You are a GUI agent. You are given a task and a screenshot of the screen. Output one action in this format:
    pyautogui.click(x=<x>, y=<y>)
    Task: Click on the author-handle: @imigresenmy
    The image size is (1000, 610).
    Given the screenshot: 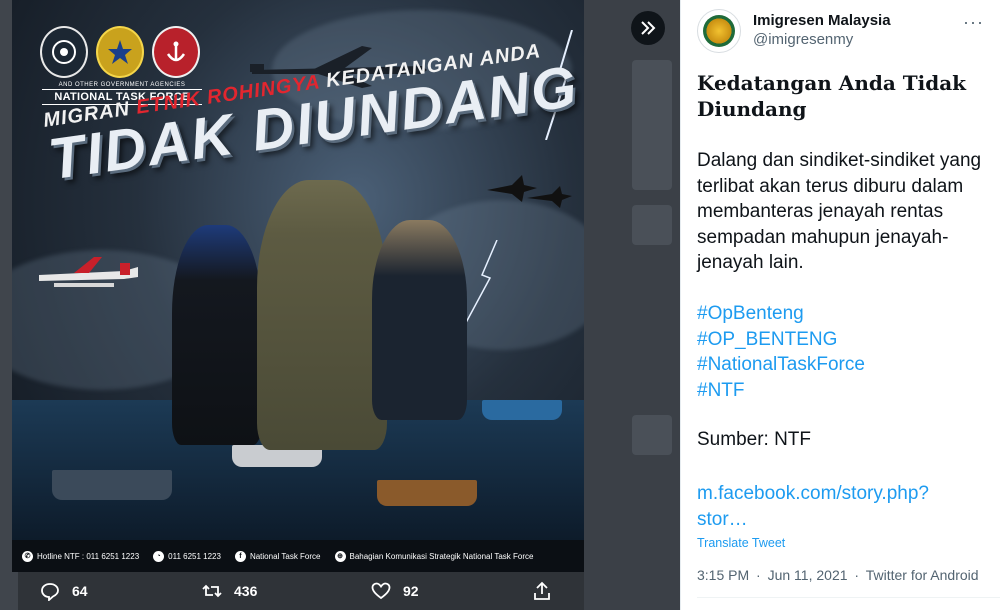 What is the action you would take?
    pyautogui.click(x=822, y=39)
    